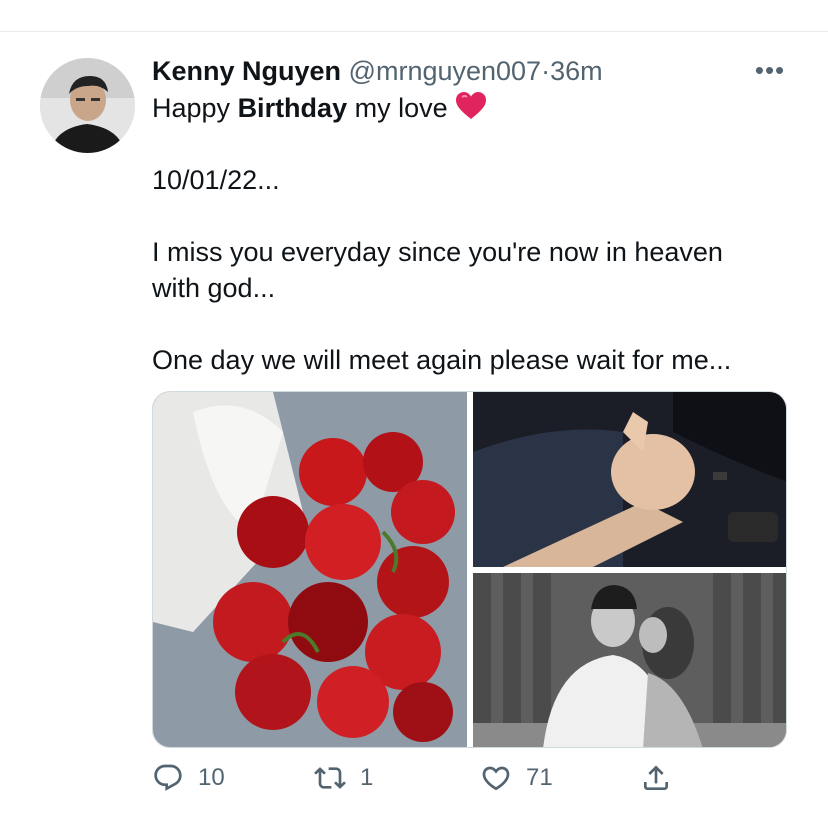 The height and width of the screenshot is (825, 828). What do you see at coordinates (246, 71) in the screenshot?
I see `author-name: Kenny Nguyen` at bounding box center [246, 71].